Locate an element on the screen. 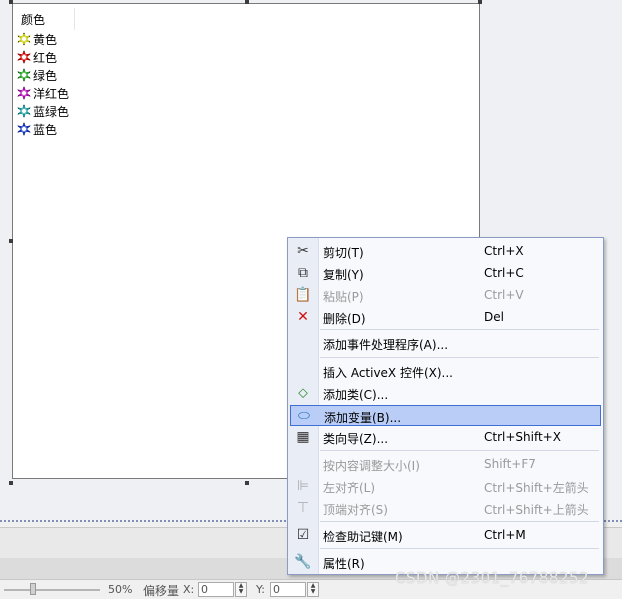 The image size is (622, 599). list-item: 红色 is located at coordinates (43, 57).